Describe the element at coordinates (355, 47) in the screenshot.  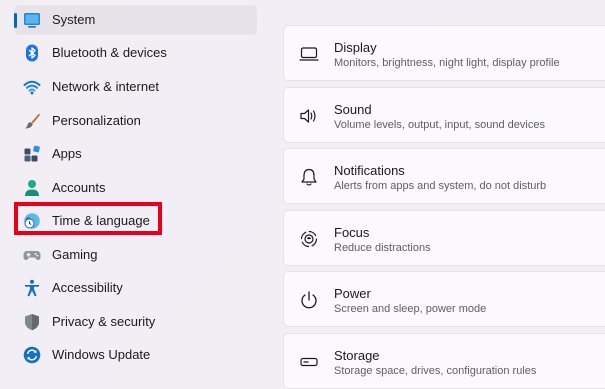
I see `card-title: Display` at that location.